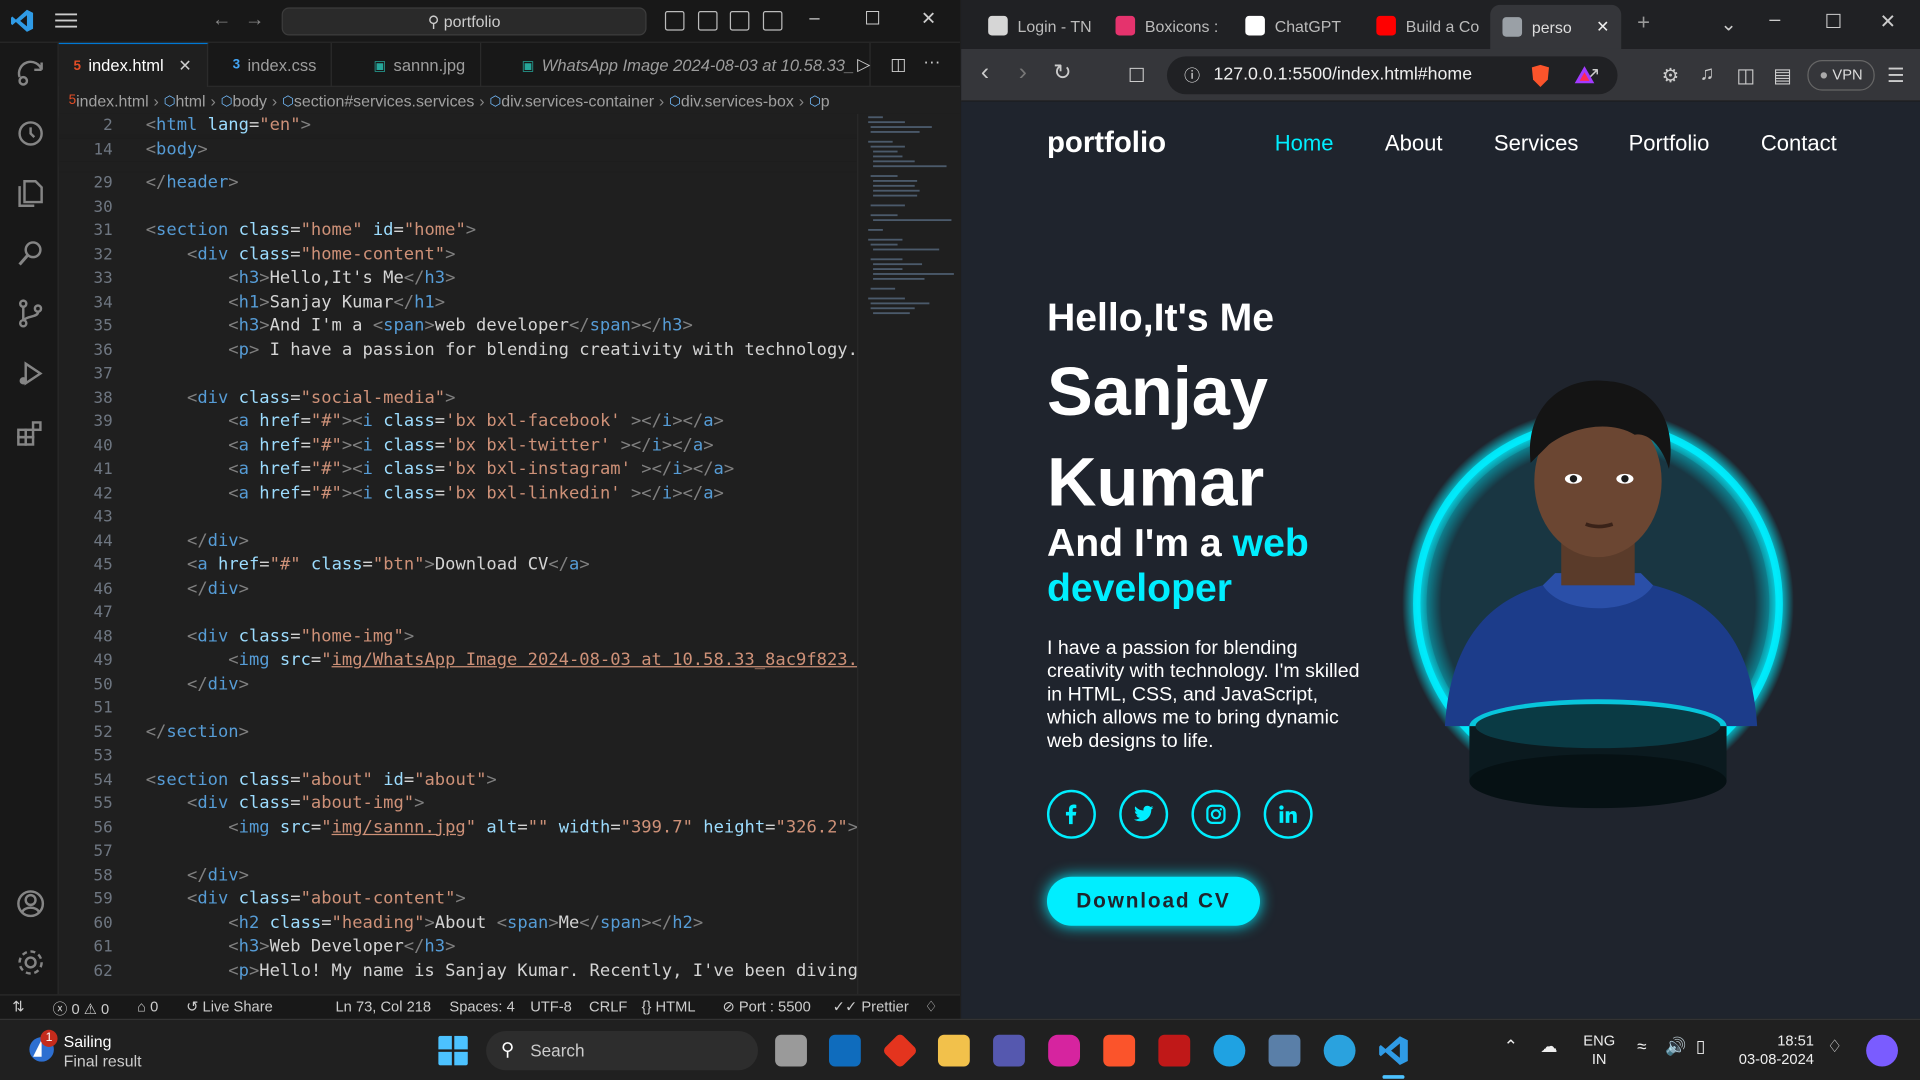 The image size is (1920, 1080). What do you see at coordinates (1071, 814) in the screenshot?
I see `facebook-link` at bounding box center [1071, 814].